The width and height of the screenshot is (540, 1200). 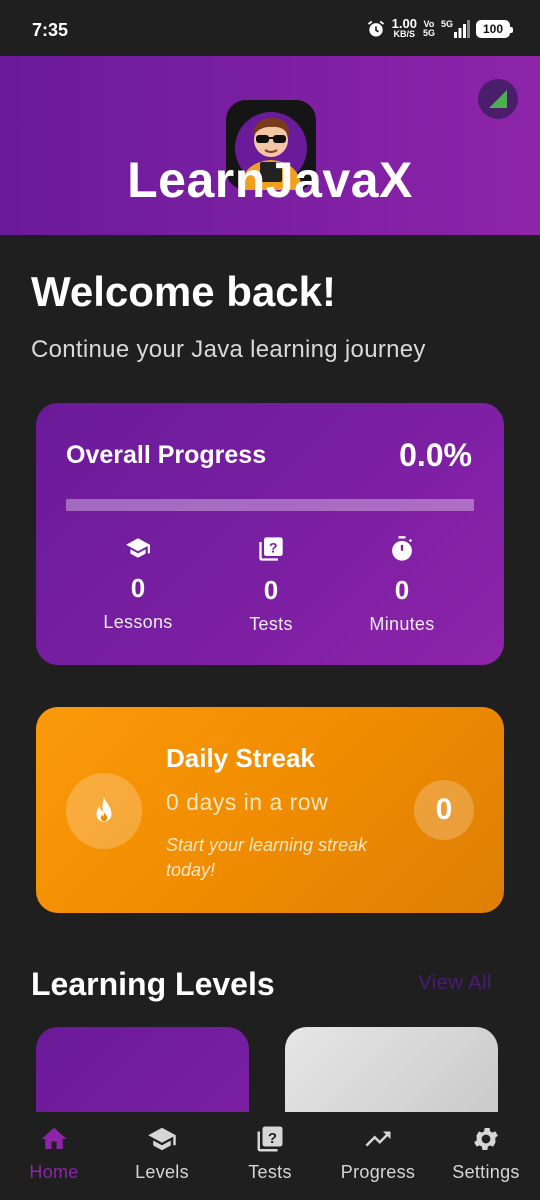 I want to click on stat-lessons-label: Lessons, so click(x=138, y=622).